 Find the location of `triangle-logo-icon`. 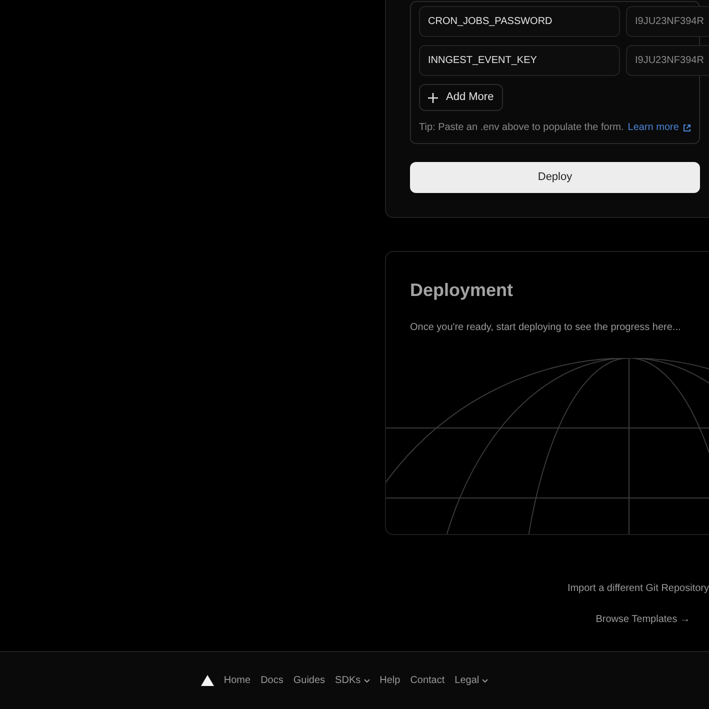

triangle-logo-icon is located at coordinates (207, 680).